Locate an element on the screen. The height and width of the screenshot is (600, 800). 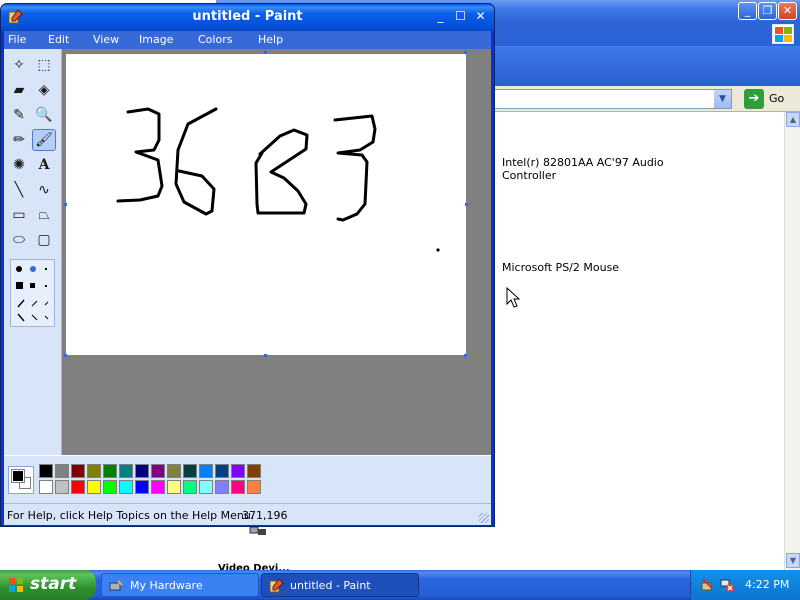
menubar: File Edit View Image Colors Help is located at coordinates (247, 40).